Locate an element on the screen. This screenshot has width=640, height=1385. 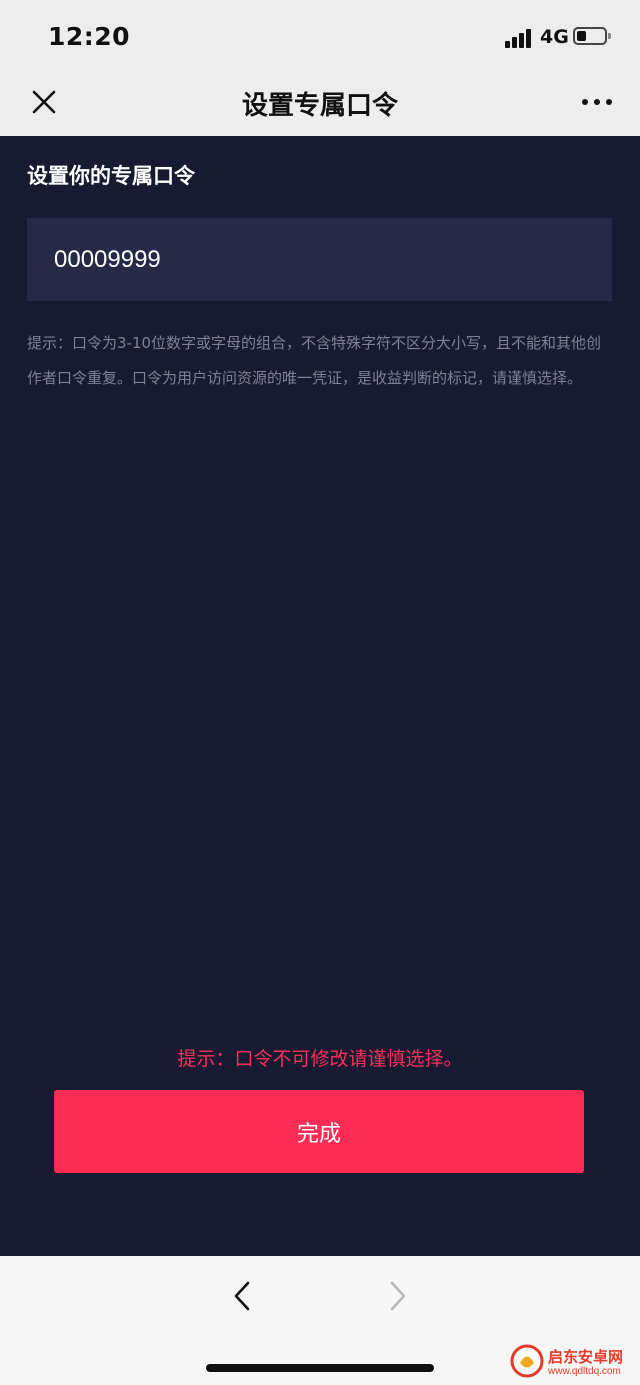
battery-low-icon is located at coordinates (592, 36).